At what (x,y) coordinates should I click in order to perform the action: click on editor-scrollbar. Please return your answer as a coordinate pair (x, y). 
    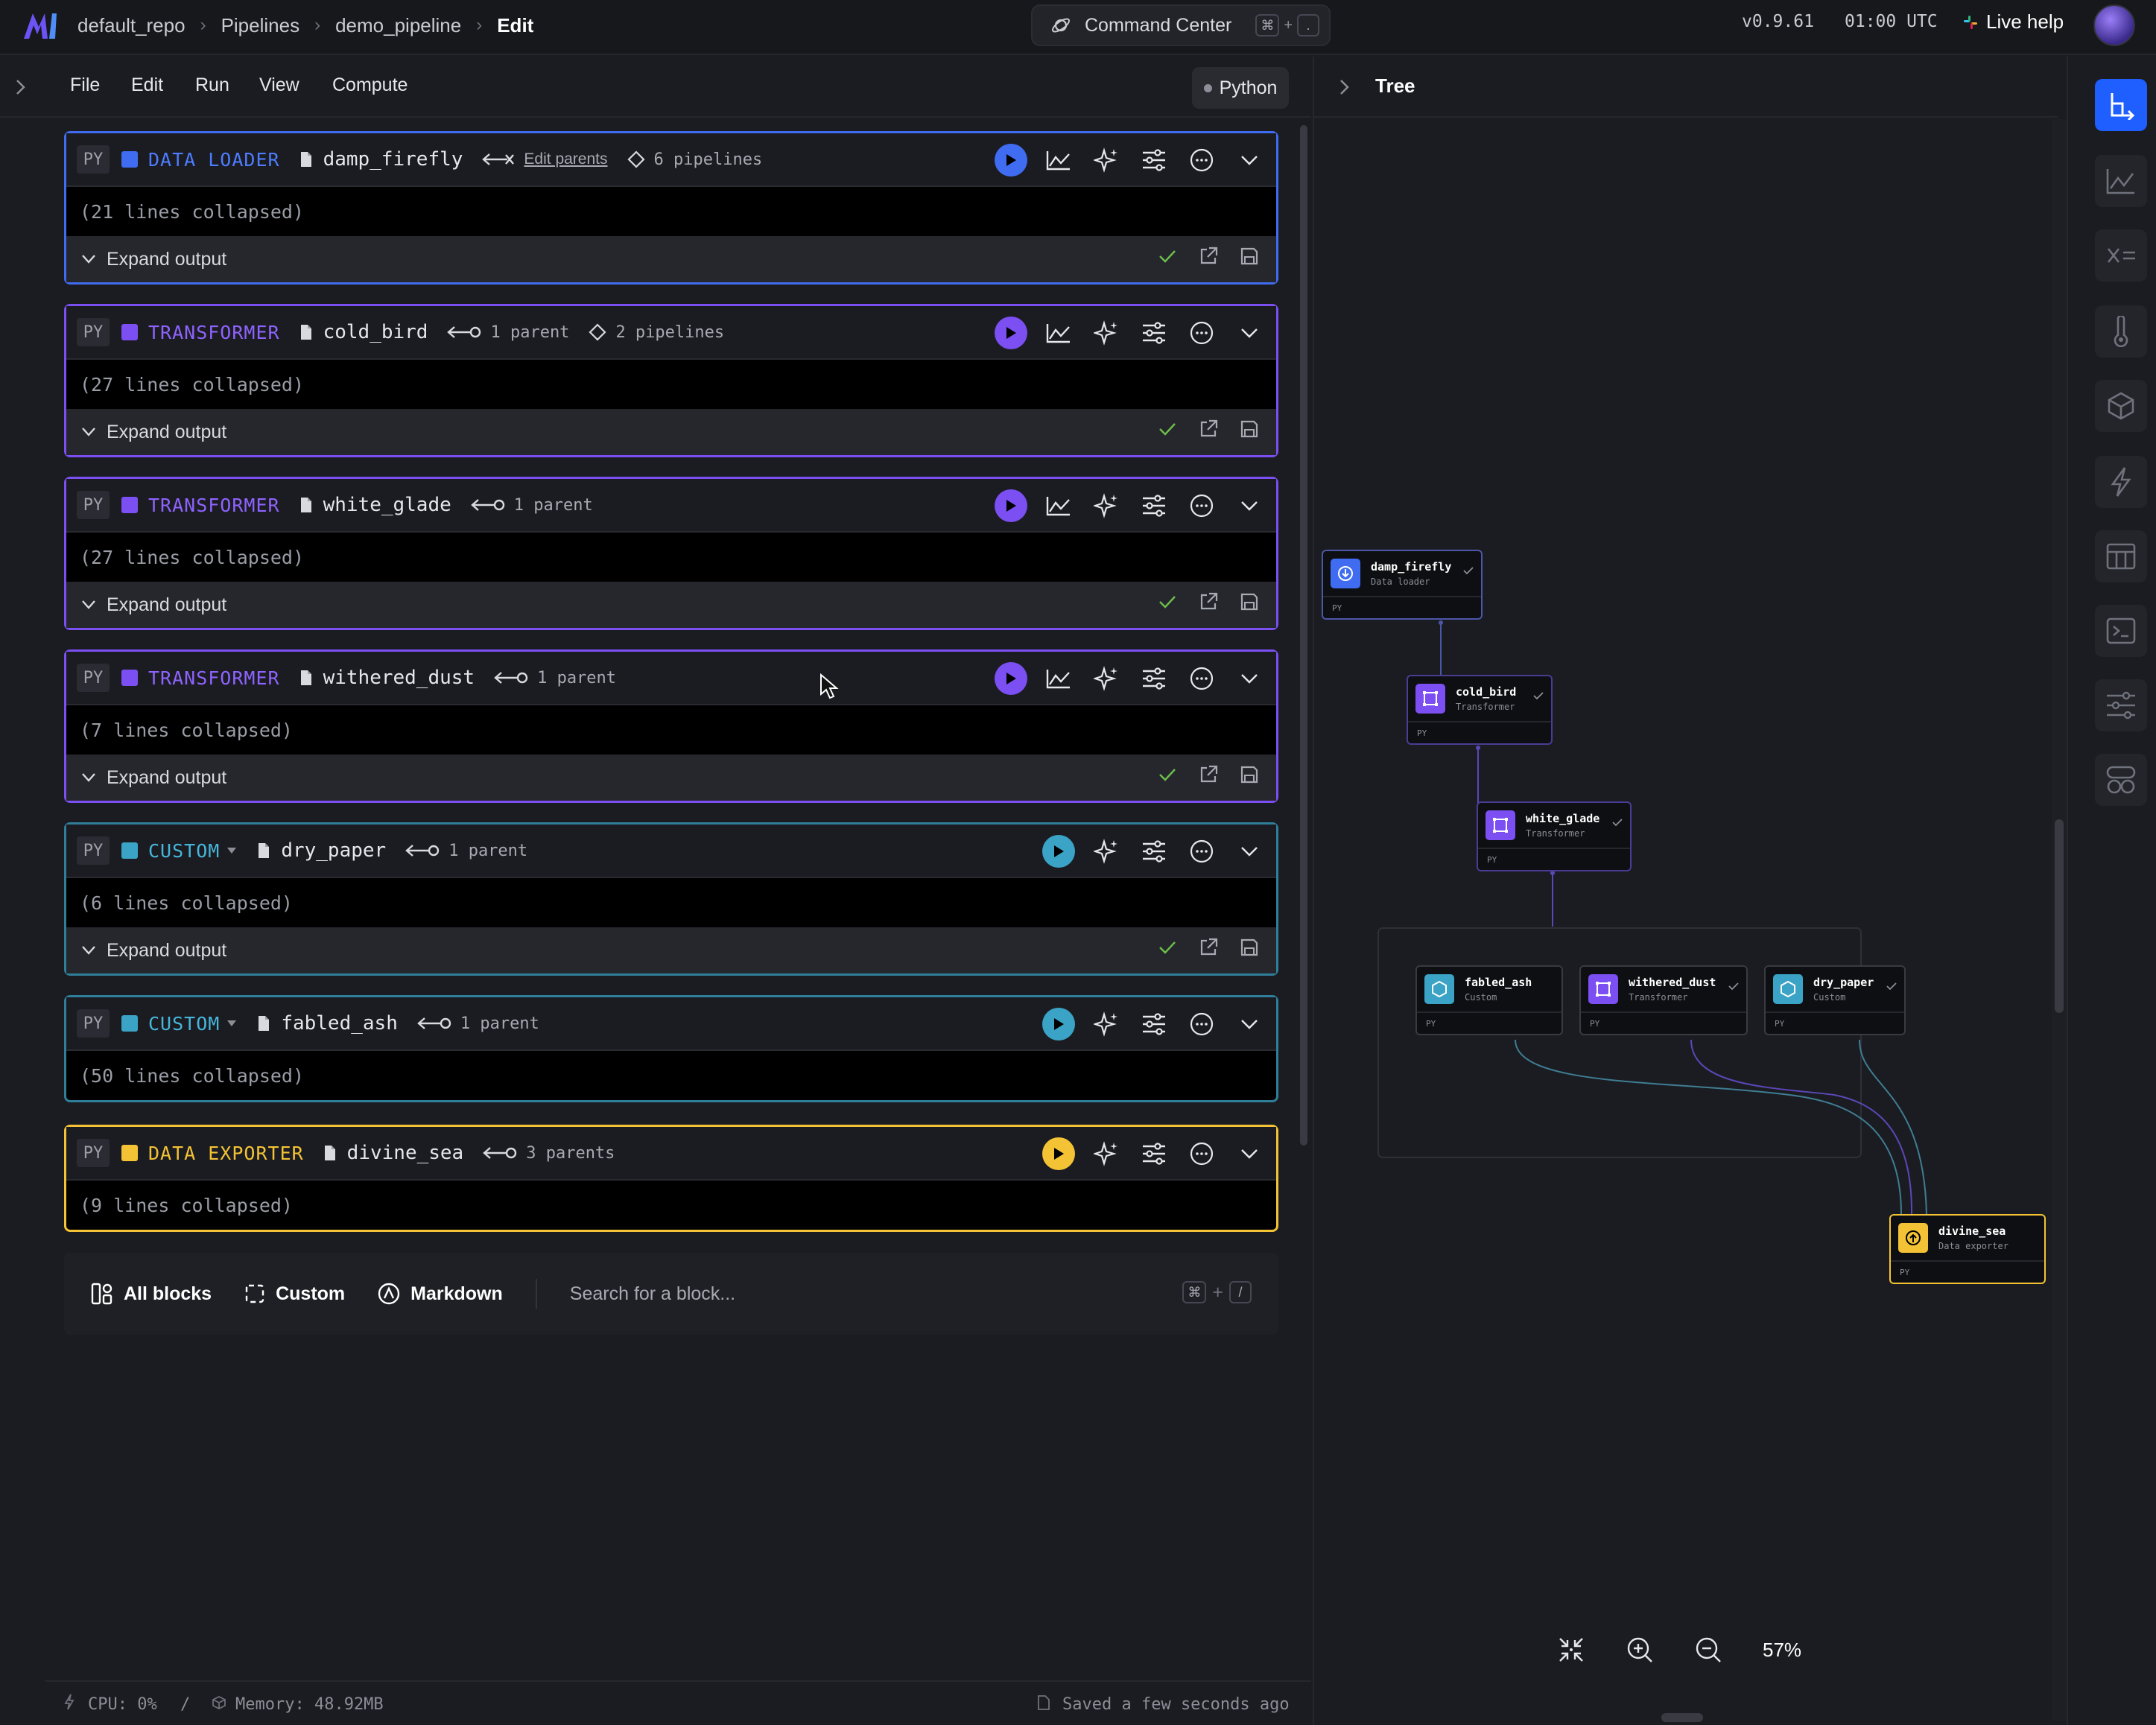
    Looking at the image, I should click on (1303, 635).